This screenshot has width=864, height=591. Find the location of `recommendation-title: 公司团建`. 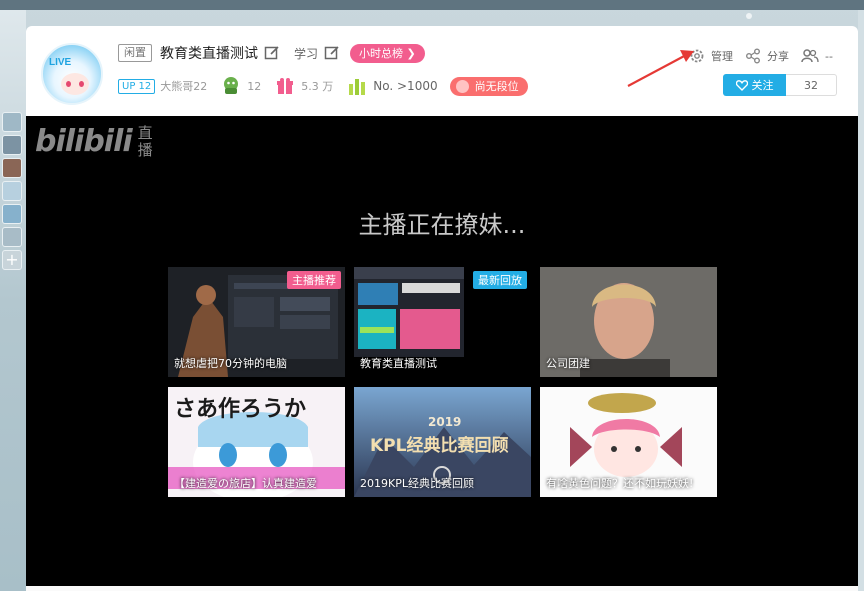

recommendation-title: 公司团建 is located at coordinates (568, 363).